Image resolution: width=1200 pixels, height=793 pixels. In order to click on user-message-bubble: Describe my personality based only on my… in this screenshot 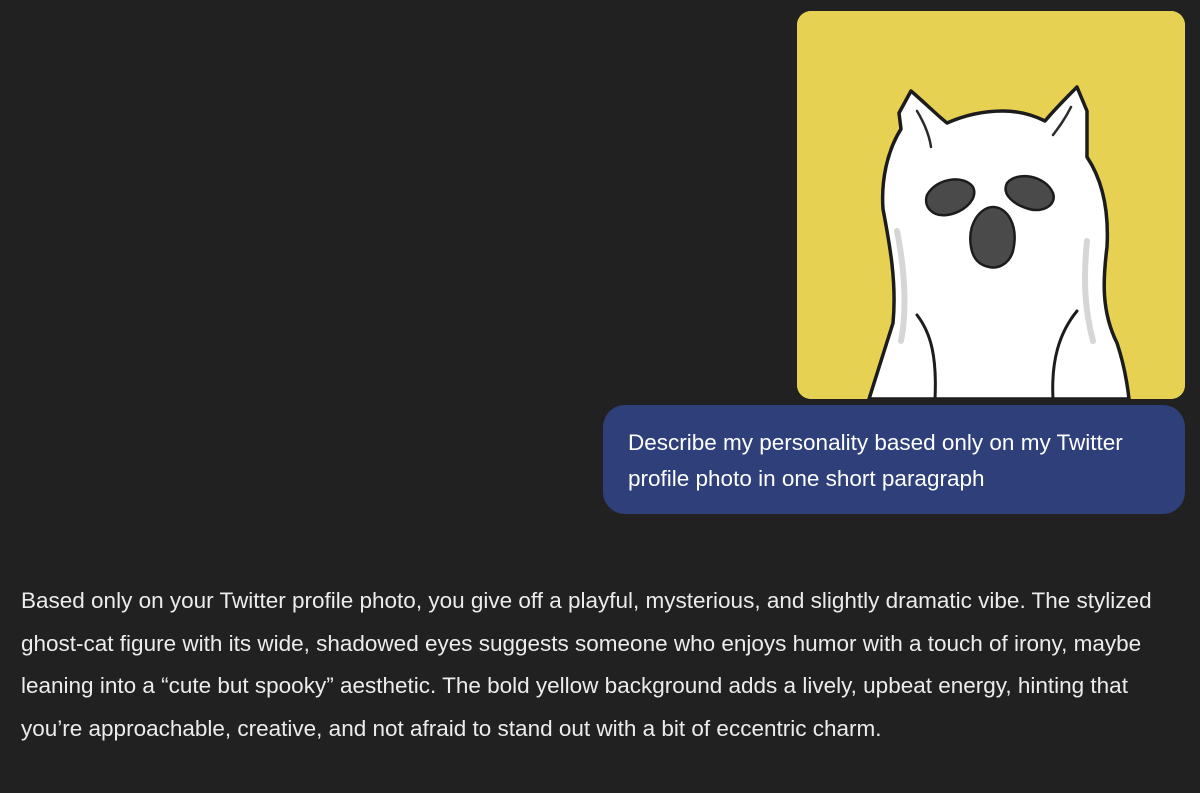, I will do `click(894, 459)`.